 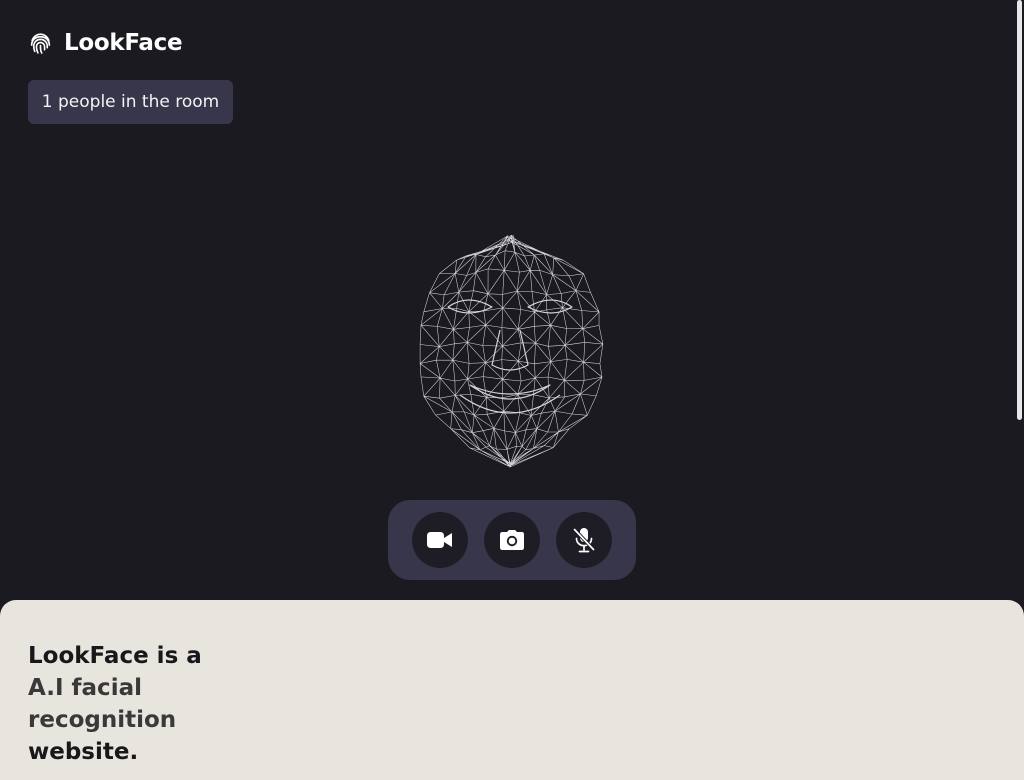 I want to click on face-mesh, so click(x=511, y=351).